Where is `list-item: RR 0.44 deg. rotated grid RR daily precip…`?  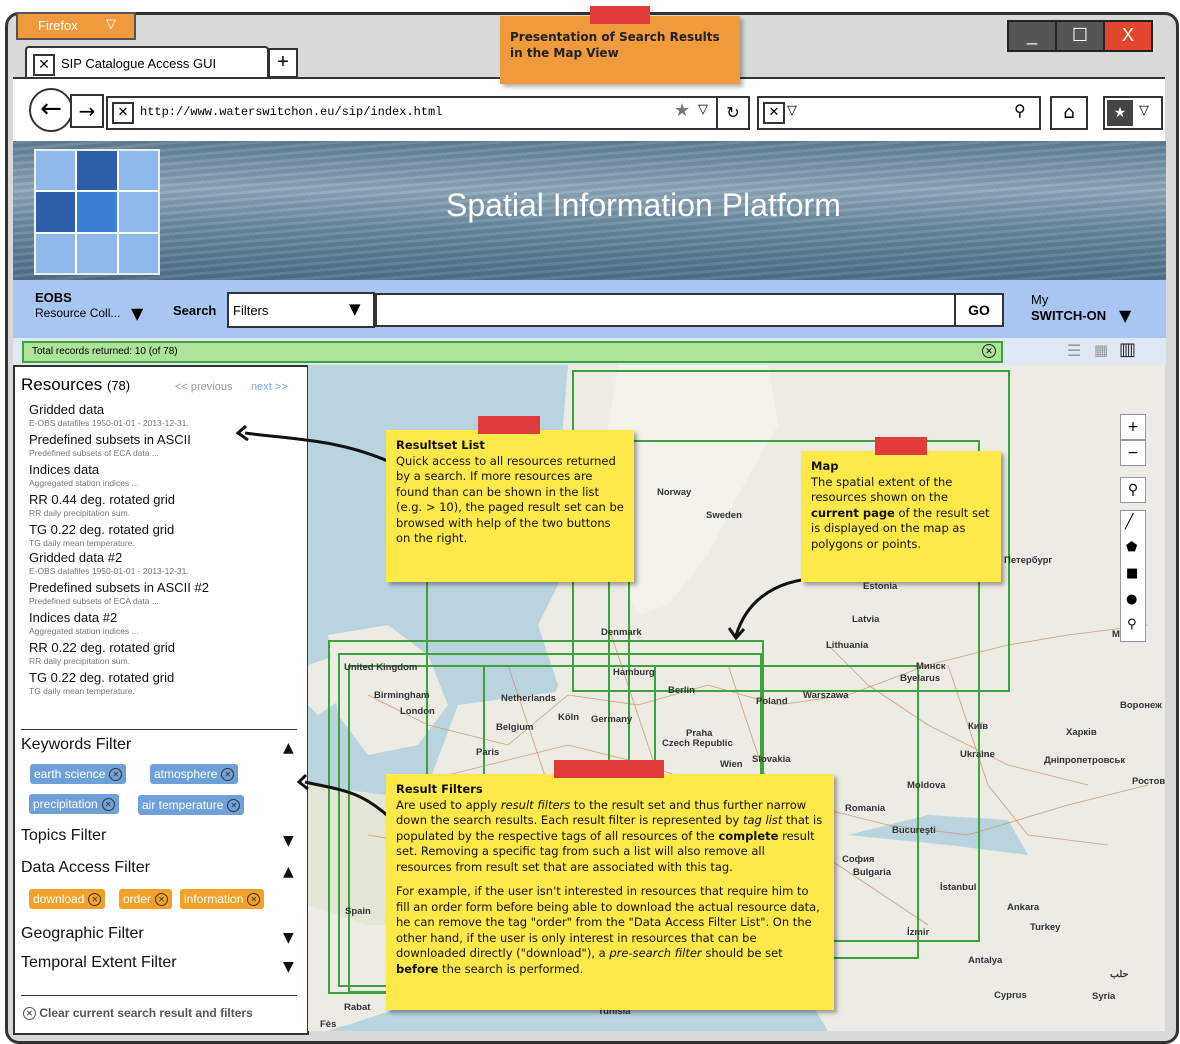 list-item: RR 0.44 deg. rotated grid RR daily precip… is located at coordinates (164, 505).